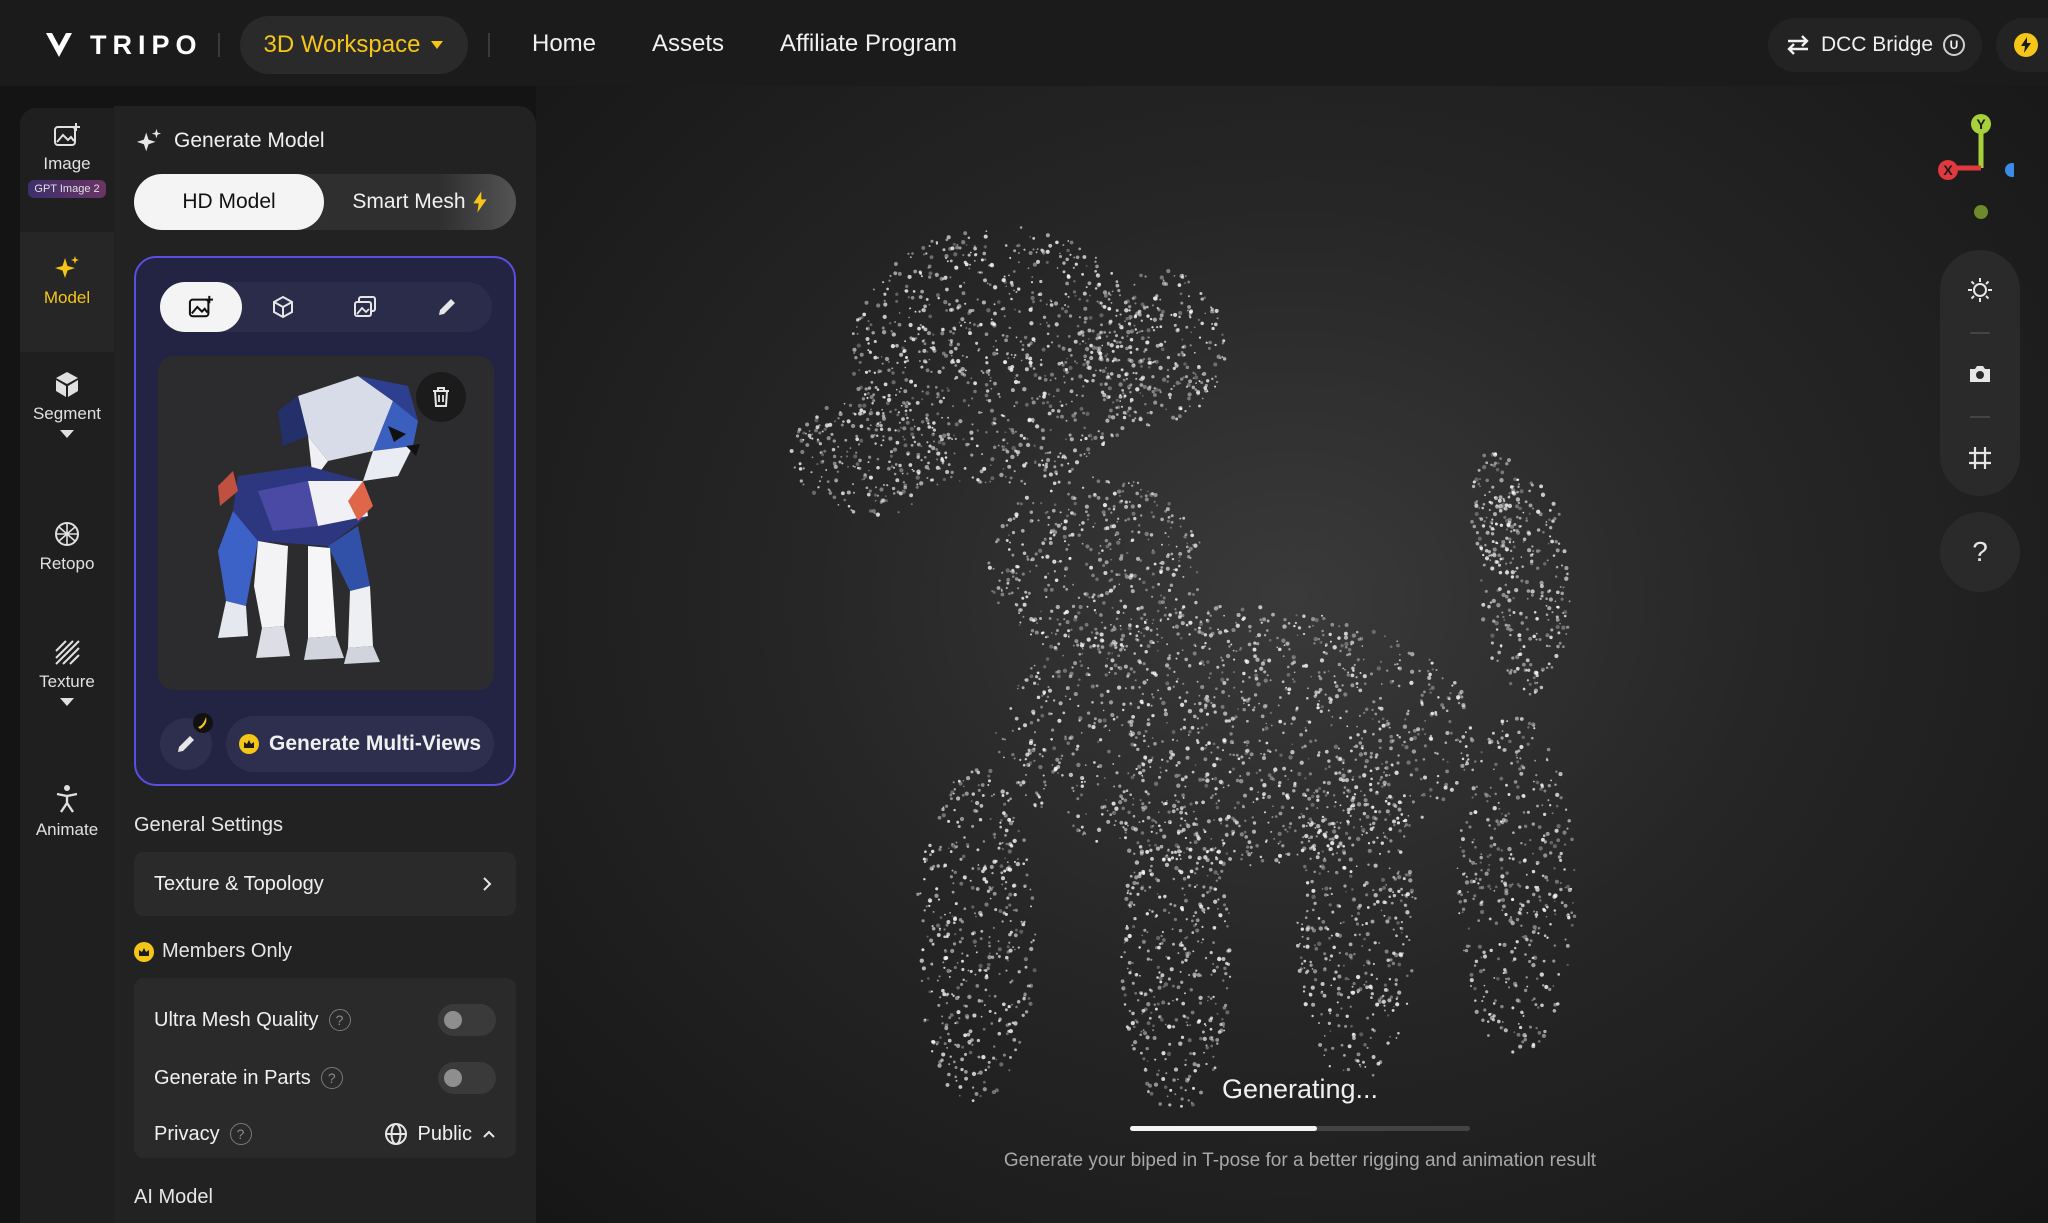  I want to click on rail-item-segment: Segment, so click(67, 425).